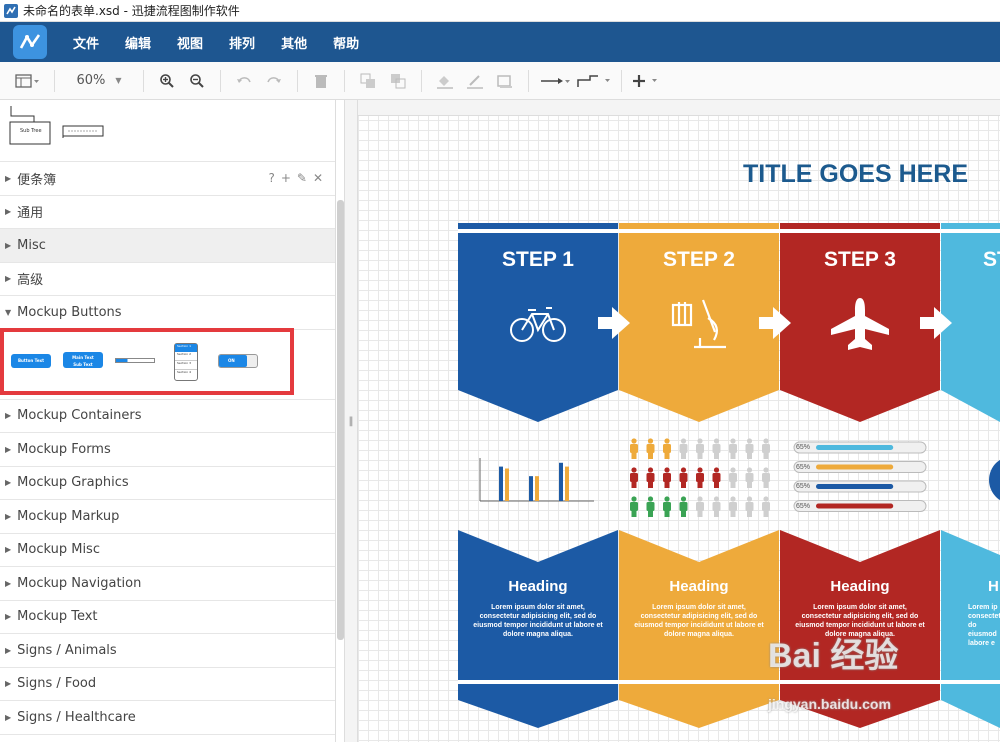 The image size is (1000, 742). Describe the element at coordinates (138, 42) in the screenshot. I see `menu-edit: 编辑` at that location.